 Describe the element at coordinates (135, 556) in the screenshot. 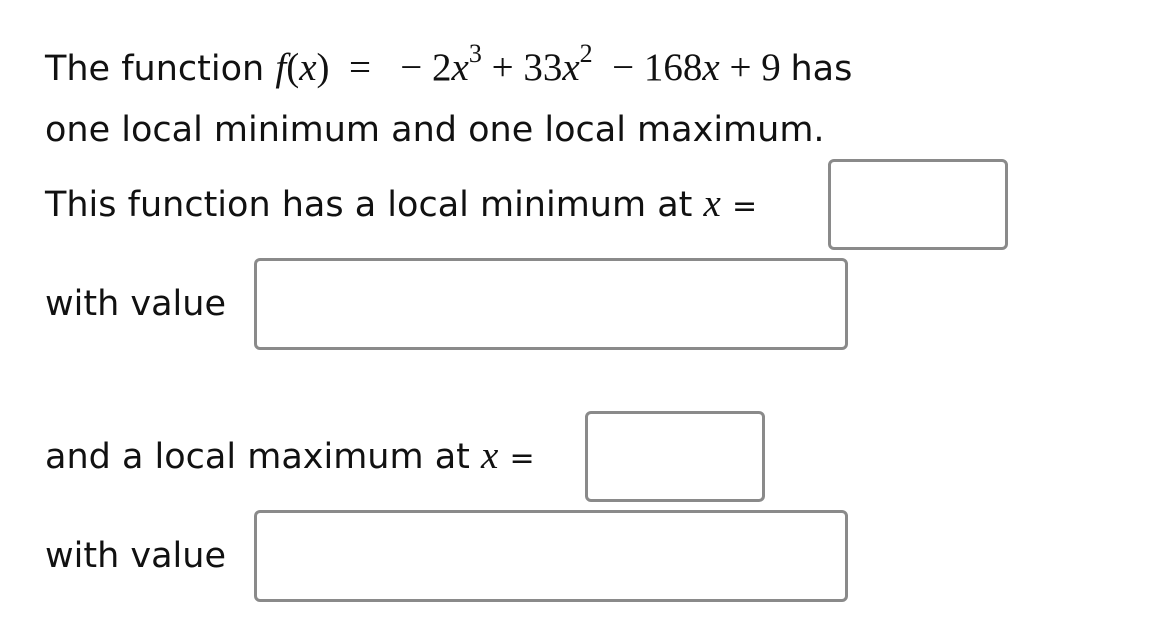

I see `max-value-label: with value` at that location.